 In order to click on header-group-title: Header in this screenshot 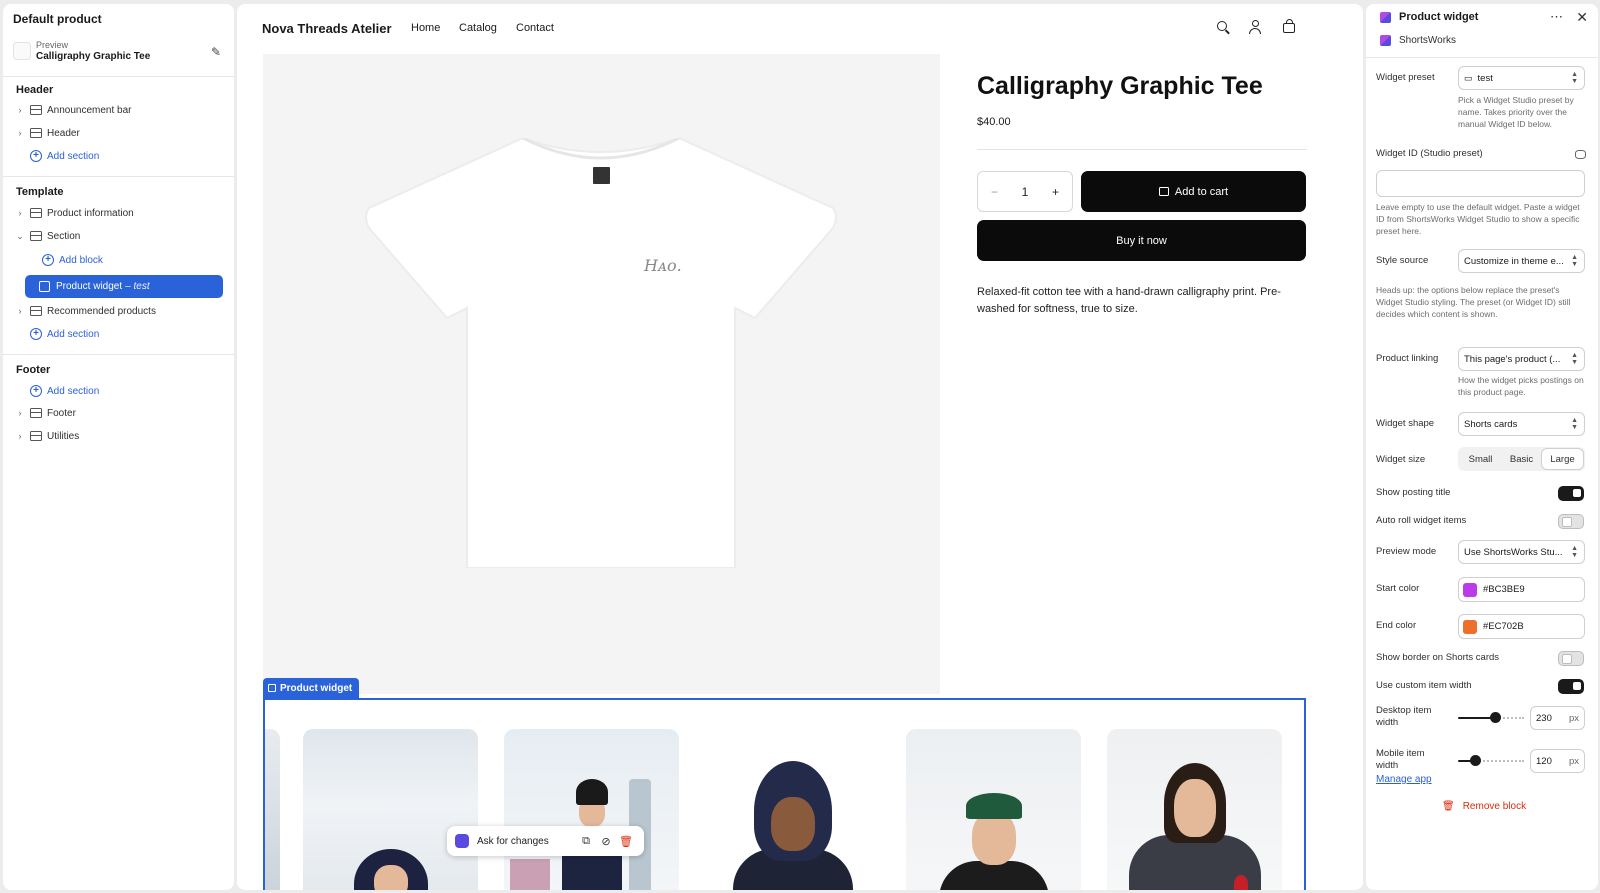, I will do `click(35, 90)`.